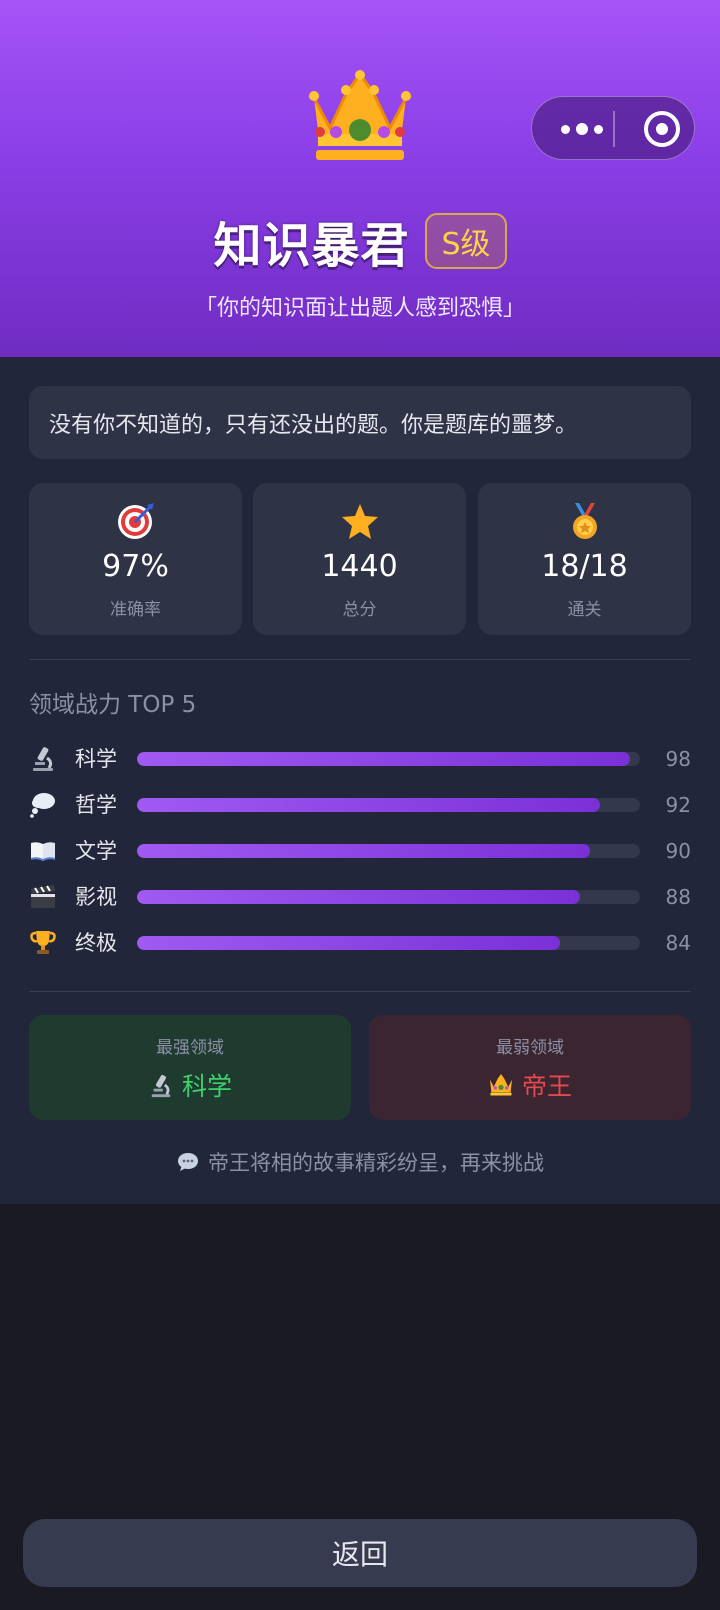  I want to click on stat-label: 通关, so click(584, 610).